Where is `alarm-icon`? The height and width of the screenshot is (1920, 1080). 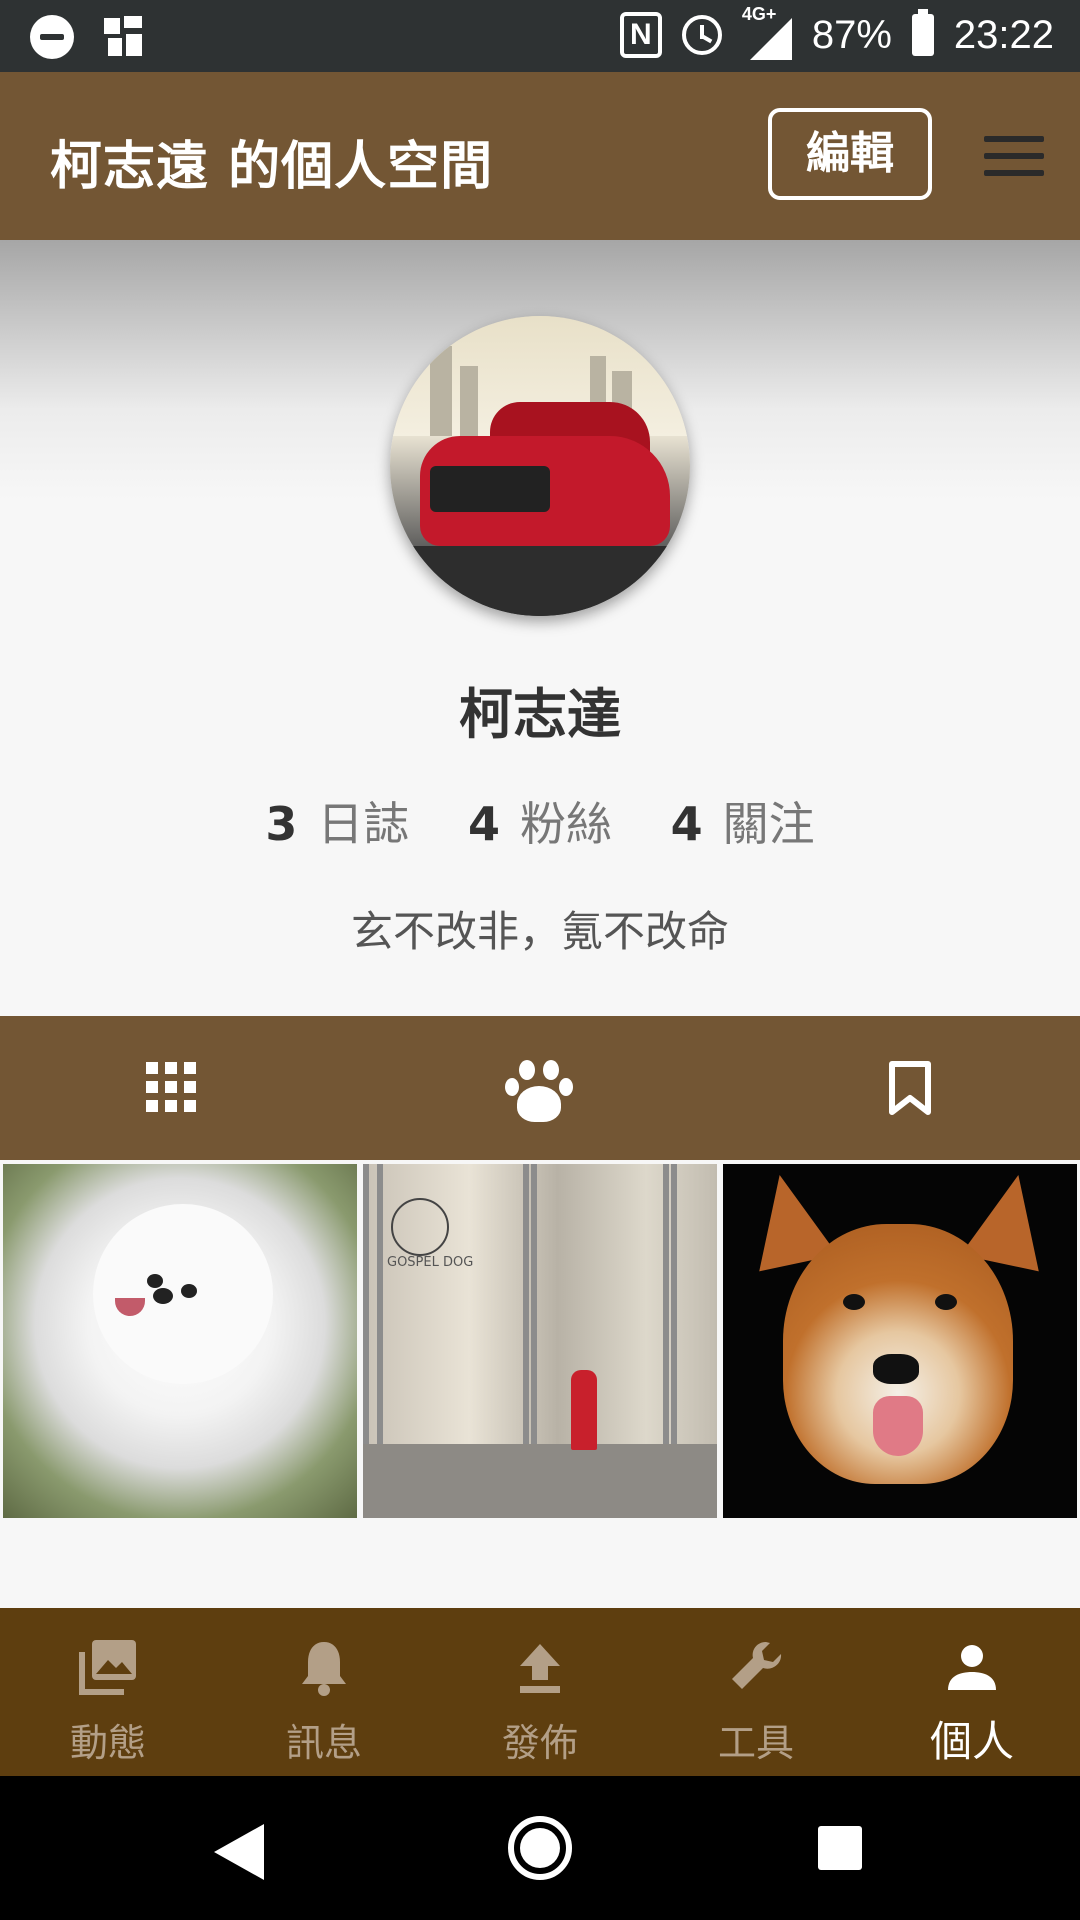 alarm-icon is located at coordinates (701, 35).